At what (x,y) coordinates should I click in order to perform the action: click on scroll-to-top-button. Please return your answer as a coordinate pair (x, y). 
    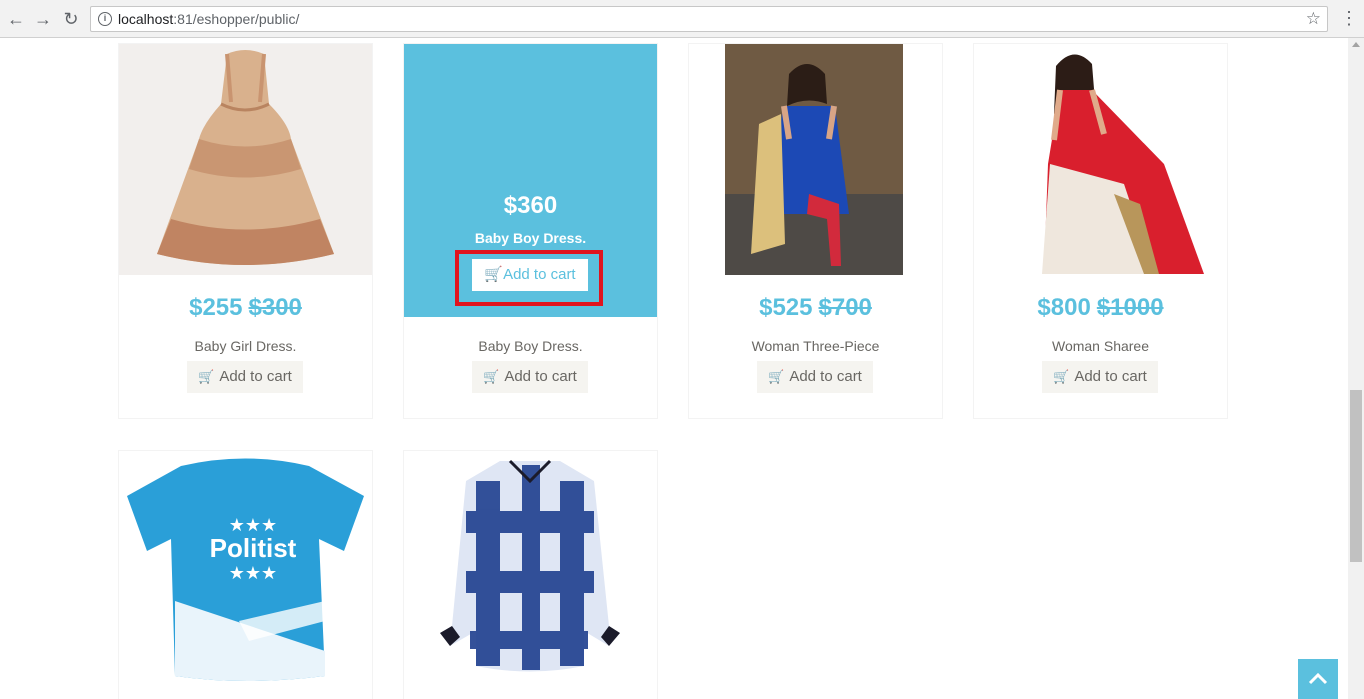
    Looking at the image, I should click on (1318, 679).